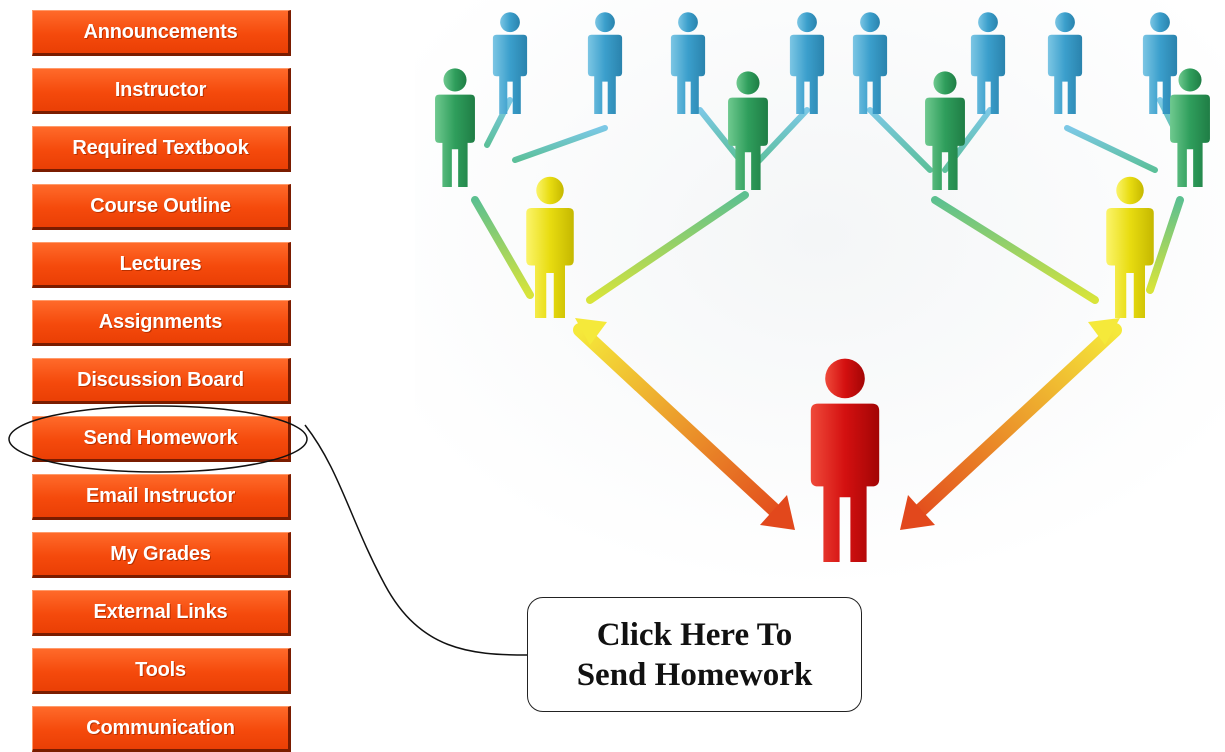 Image resolution: width=1225 pixels, height=752 pixels. What do you see at coordinates (161, 613) in the screenshot?
I see `nav-button-external-links: External Links` at bounding box center [161, 613].